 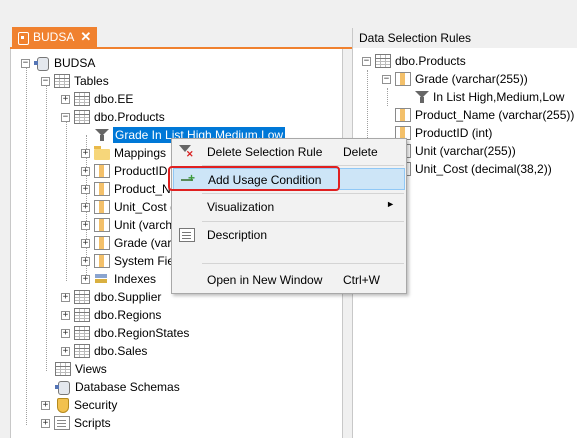 I want to click on rules-label-unit: Unit (varchar(255)), so click(x=465, y=151).